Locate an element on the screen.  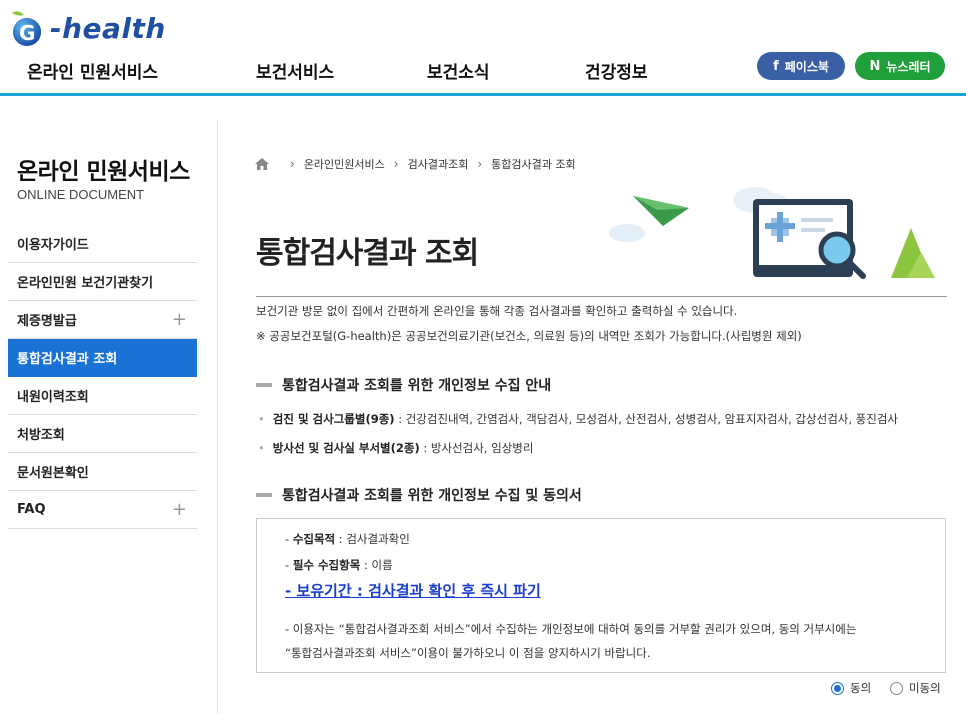
sidebar-item-label: 통합검사결과 조회 is located at coordinates (67, 359).